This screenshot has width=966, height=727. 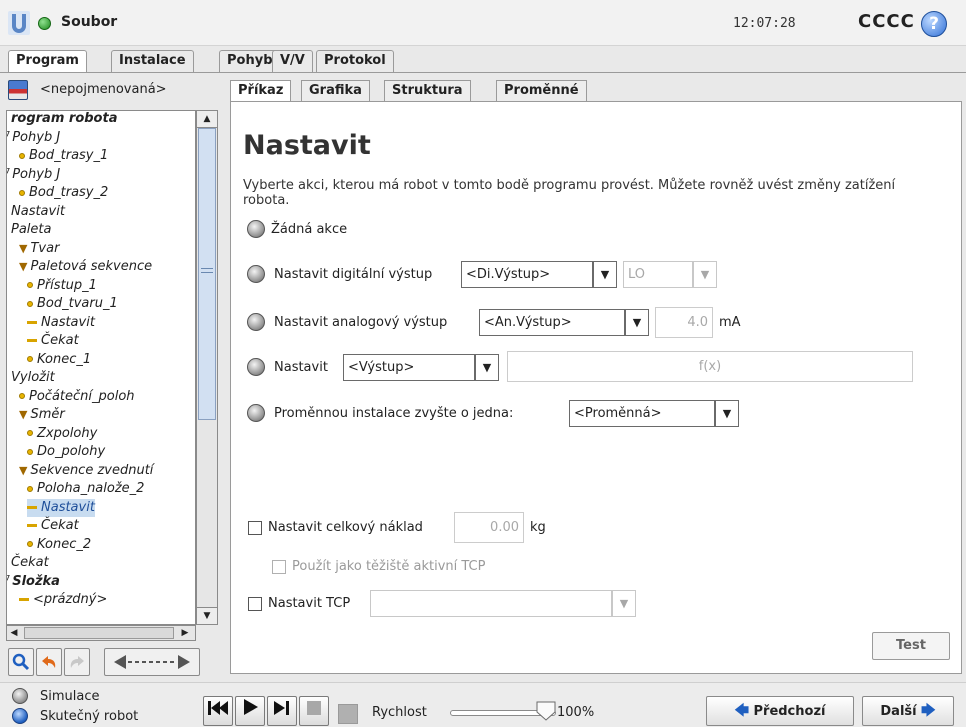 I want to click on tree-item-label: Čekat, so click(x=60, y=525).